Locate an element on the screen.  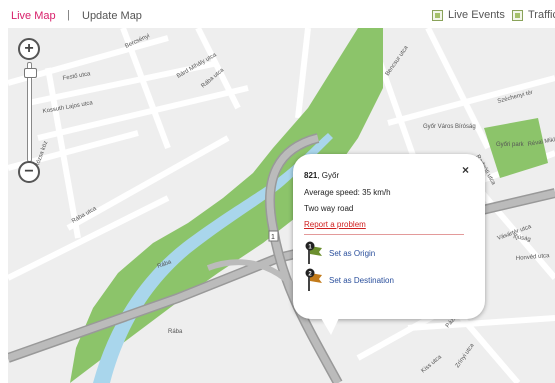
close-icon: × is located at coordinates (465, 170).